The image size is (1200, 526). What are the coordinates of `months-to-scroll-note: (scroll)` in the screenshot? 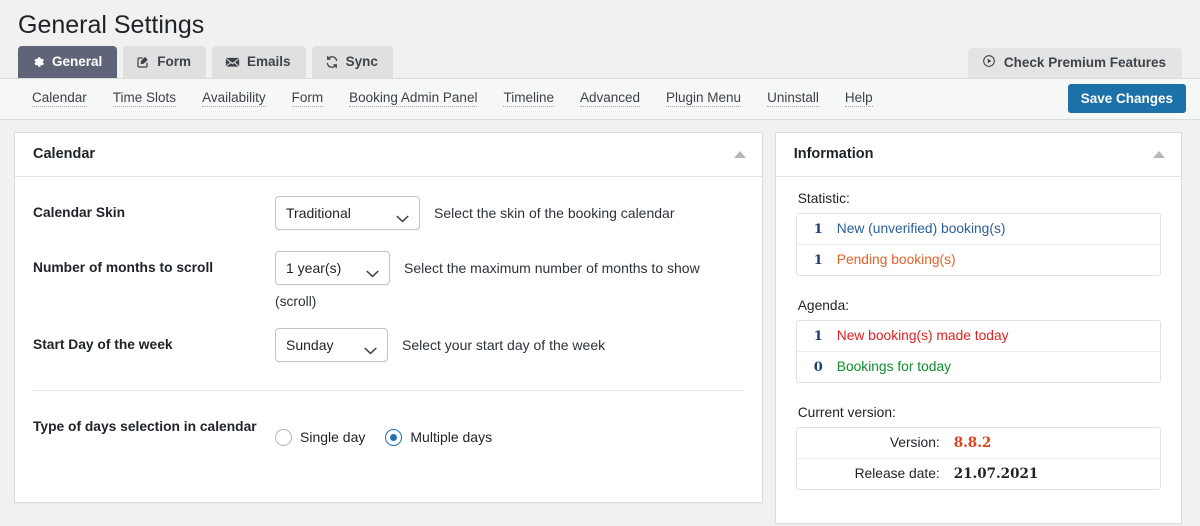 It's located at (296, 301).